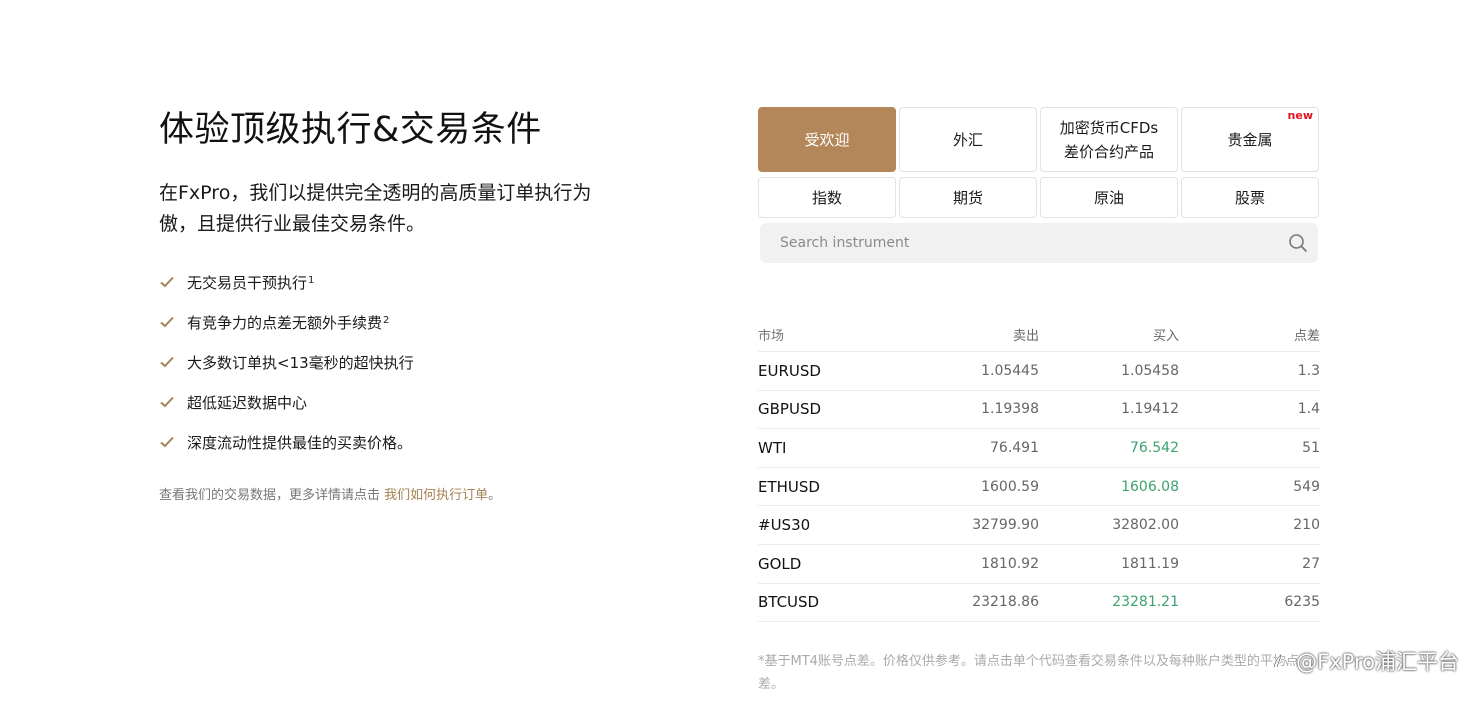  Describe the element at coordinates (285, 322) in the screenshot. I see `feature-text: 有竞争力的点差无额外手续费` at that location.